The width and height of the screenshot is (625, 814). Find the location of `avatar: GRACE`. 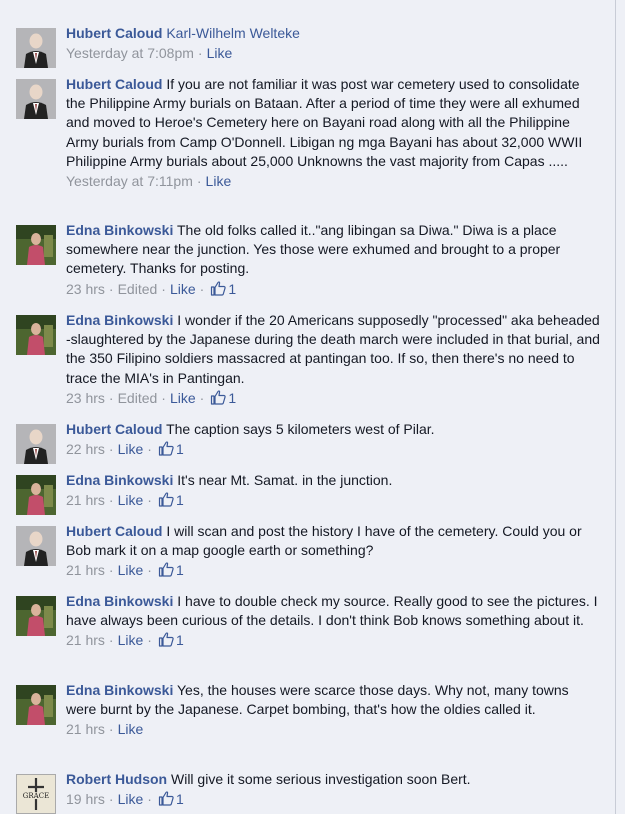

avatar: GRACE is located at coordinates (36, 794).